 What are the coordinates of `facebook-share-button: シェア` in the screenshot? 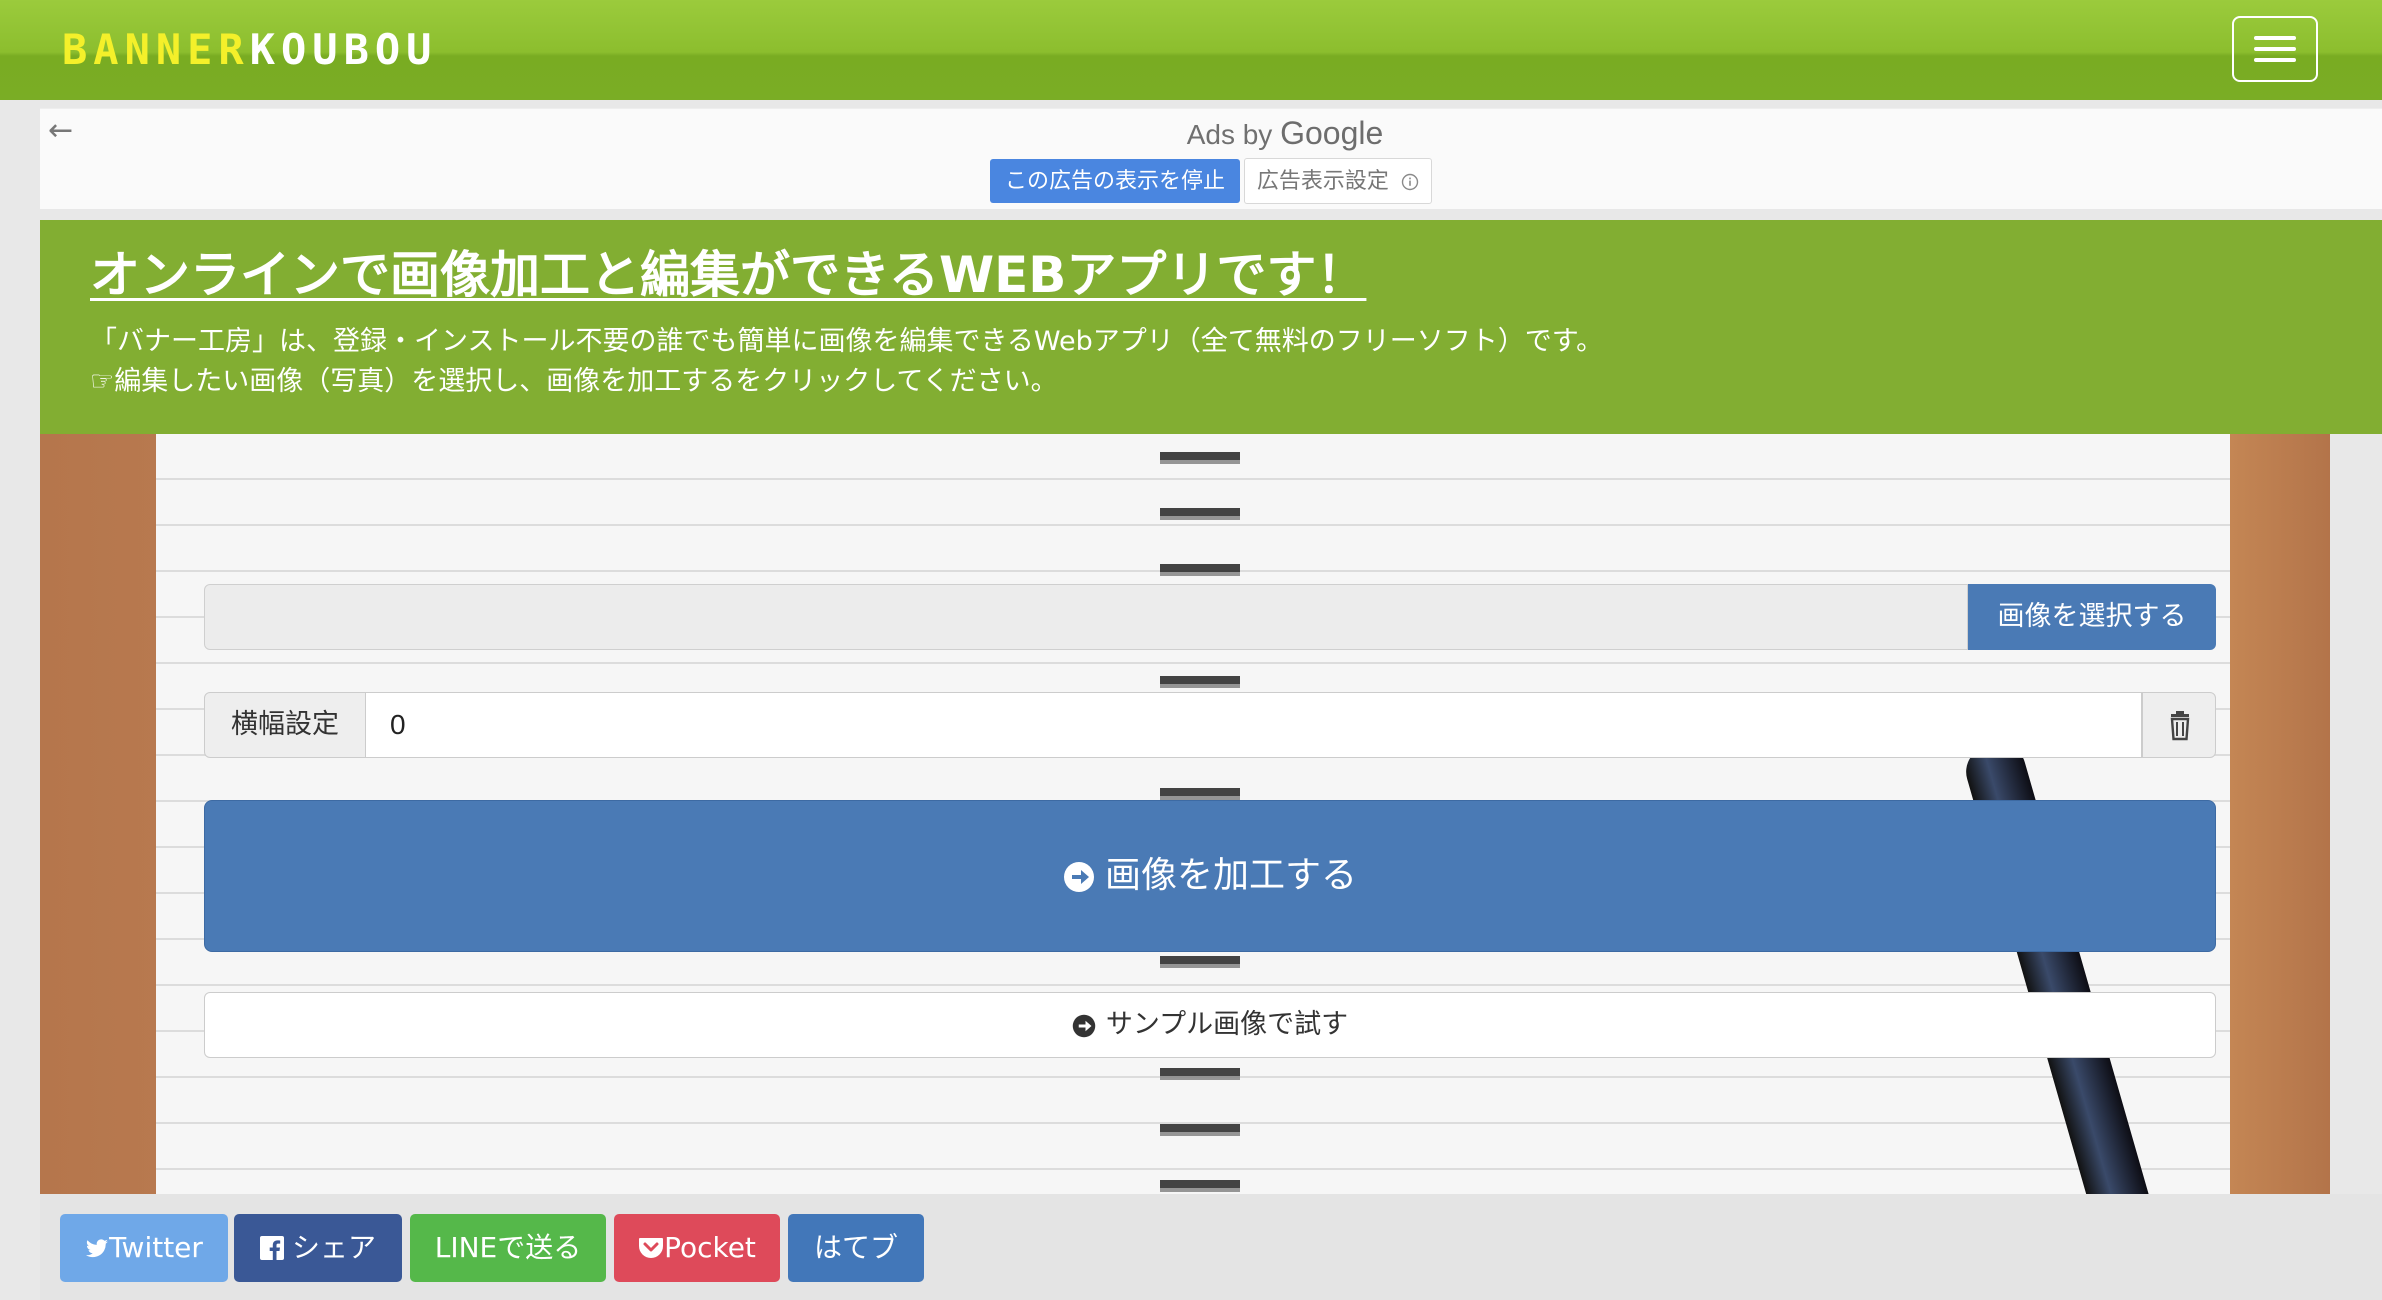 It's located at (318, 1248).